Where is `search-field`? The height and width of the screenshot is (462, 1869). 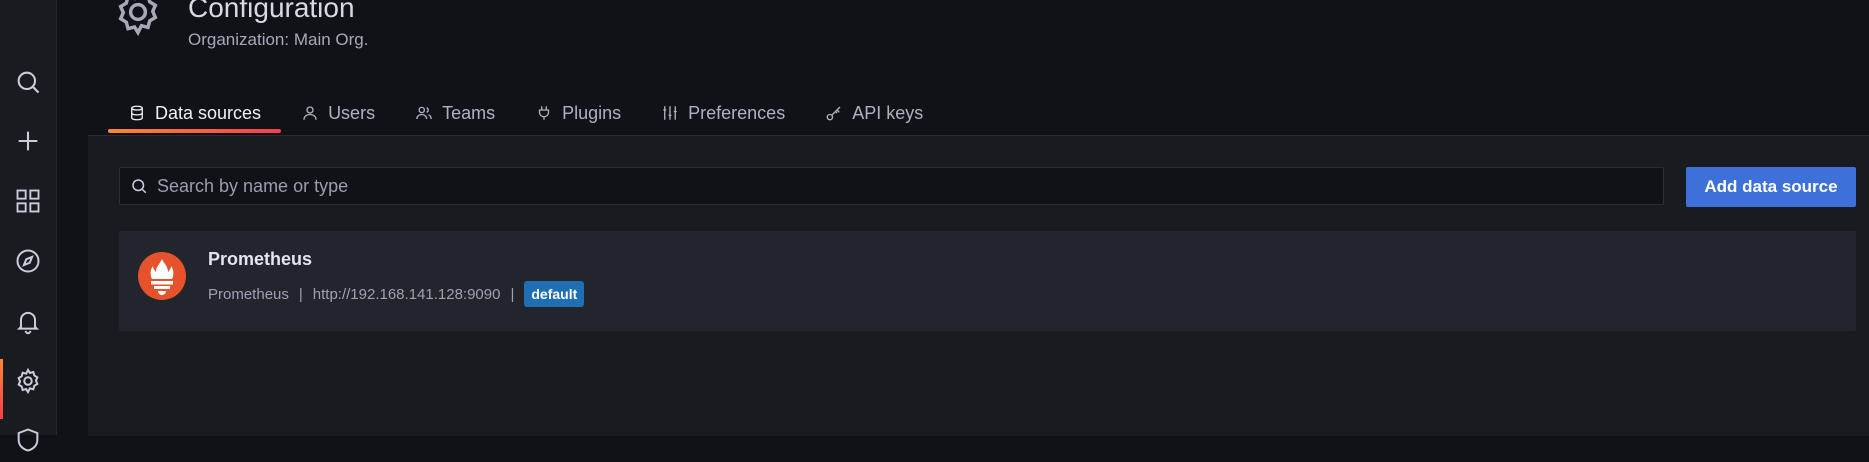 search-field is located at coordinates (891, 186).